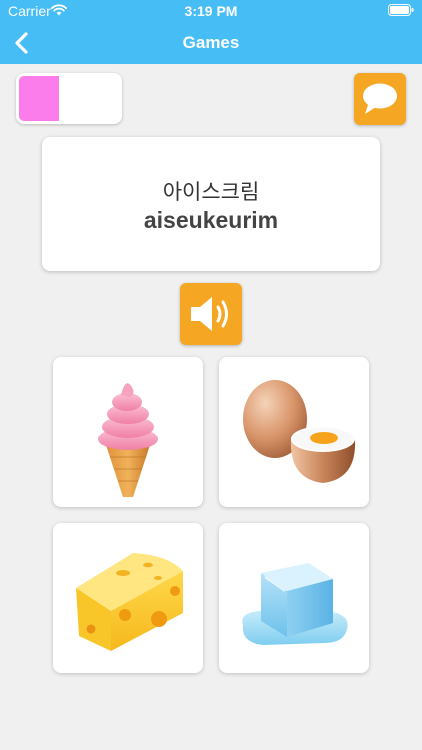  I want to click on speech-bubble-icon, so click(380, 98).